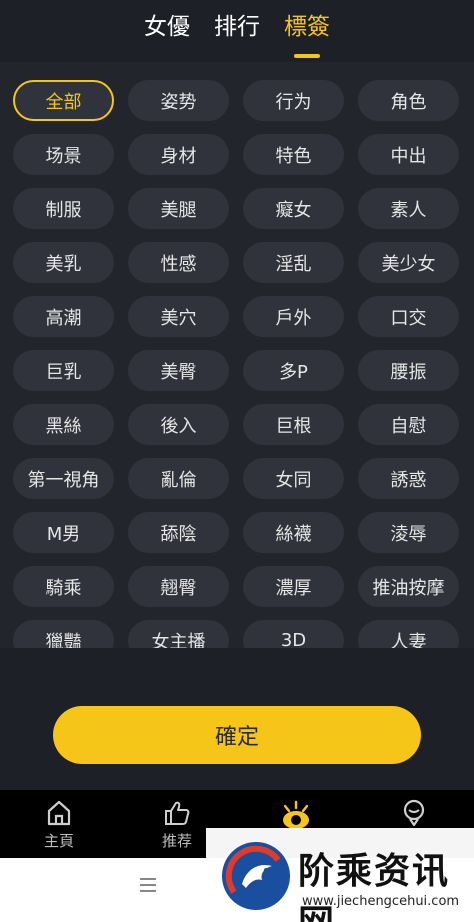 This screenshot has height=922, width=474. I want to click on tag-chip: 人妻, so click(408, 634).